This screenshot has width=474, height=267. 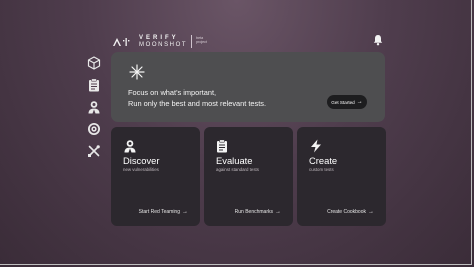 I want to click on beta-tag: beta project, so click(x=201, y=40).